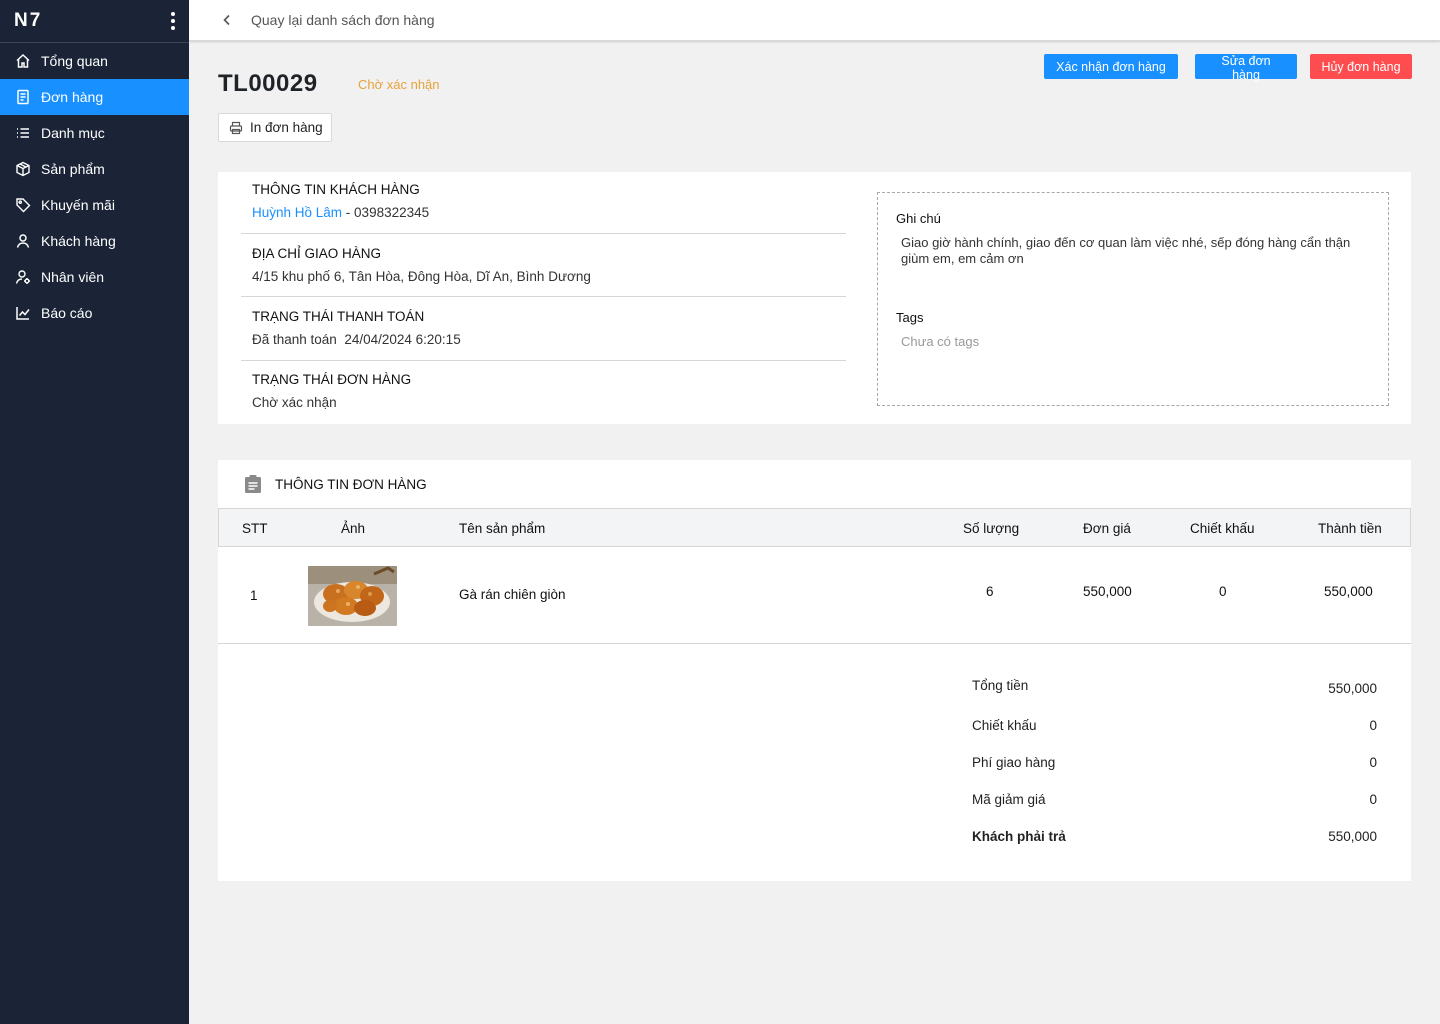  I want to click on payment-time: 24/04/2024 6:20:15, so click(402, 339).